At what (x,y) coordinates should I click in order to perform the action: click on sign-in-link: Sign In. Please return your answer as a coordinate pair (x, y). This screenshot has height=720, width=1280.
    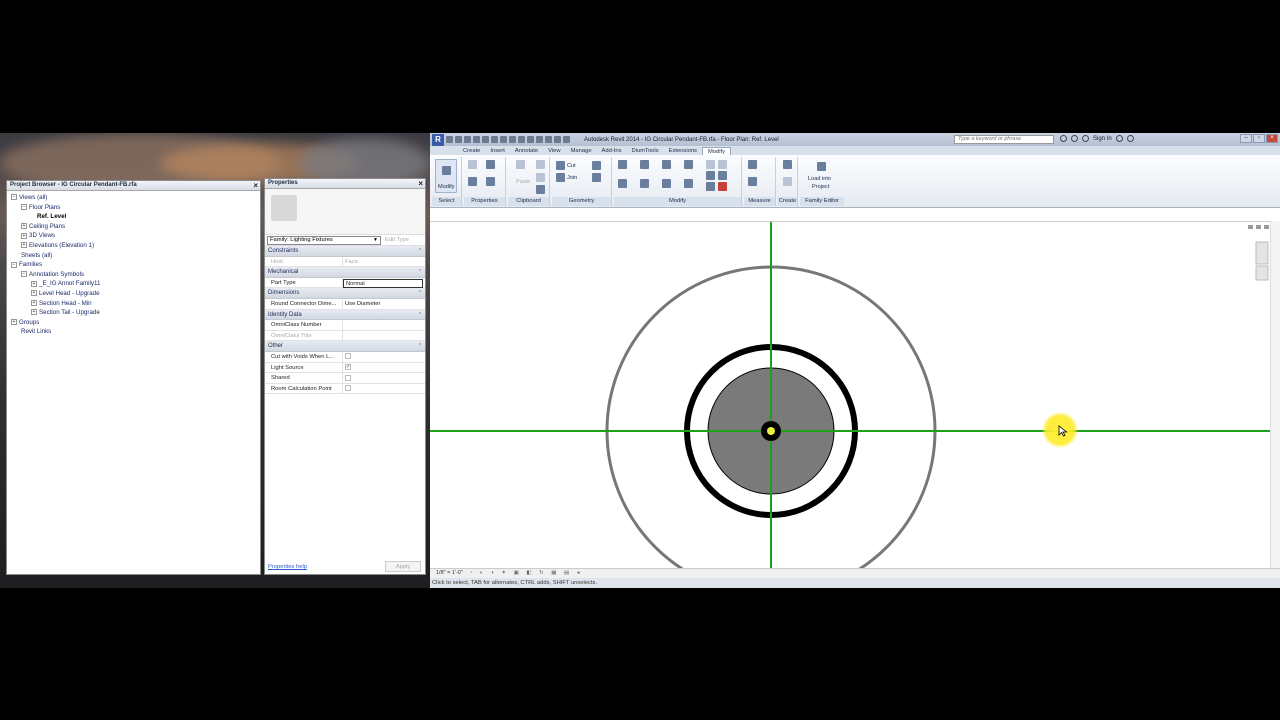
    Looking at the image, I should click on (1102, 139).